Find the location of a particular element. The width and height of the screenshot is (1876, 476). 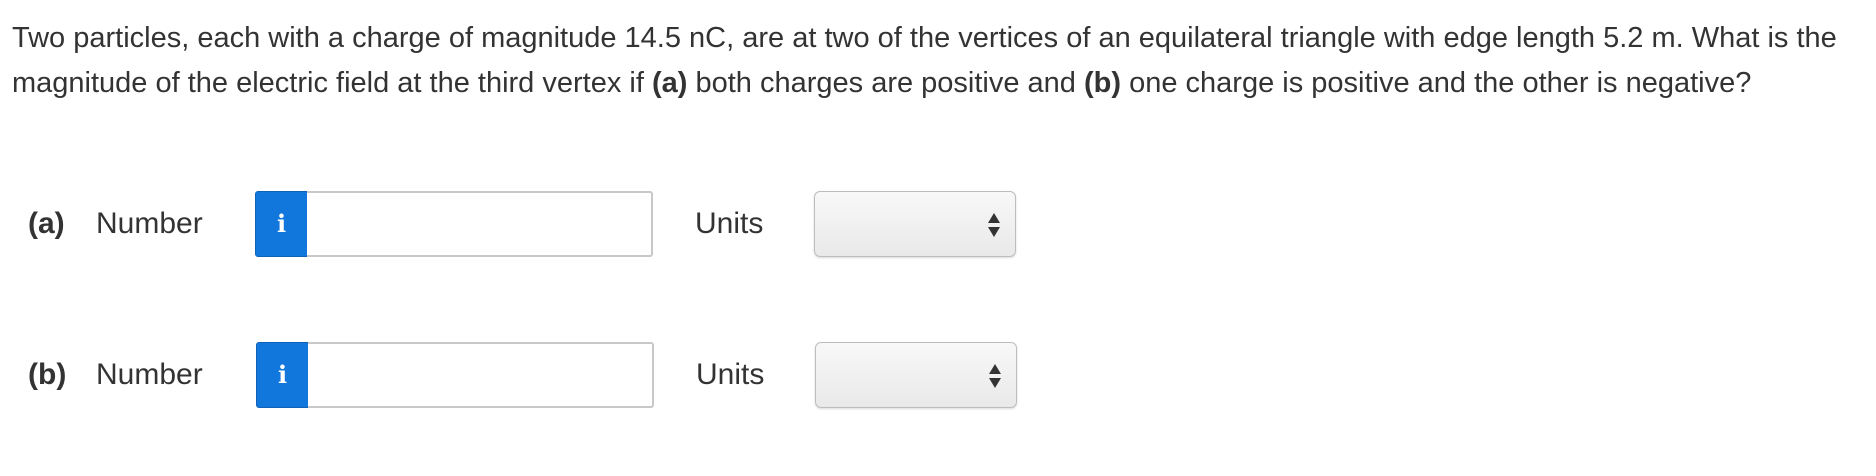

units-select-a is located at coordinates (915, 224).